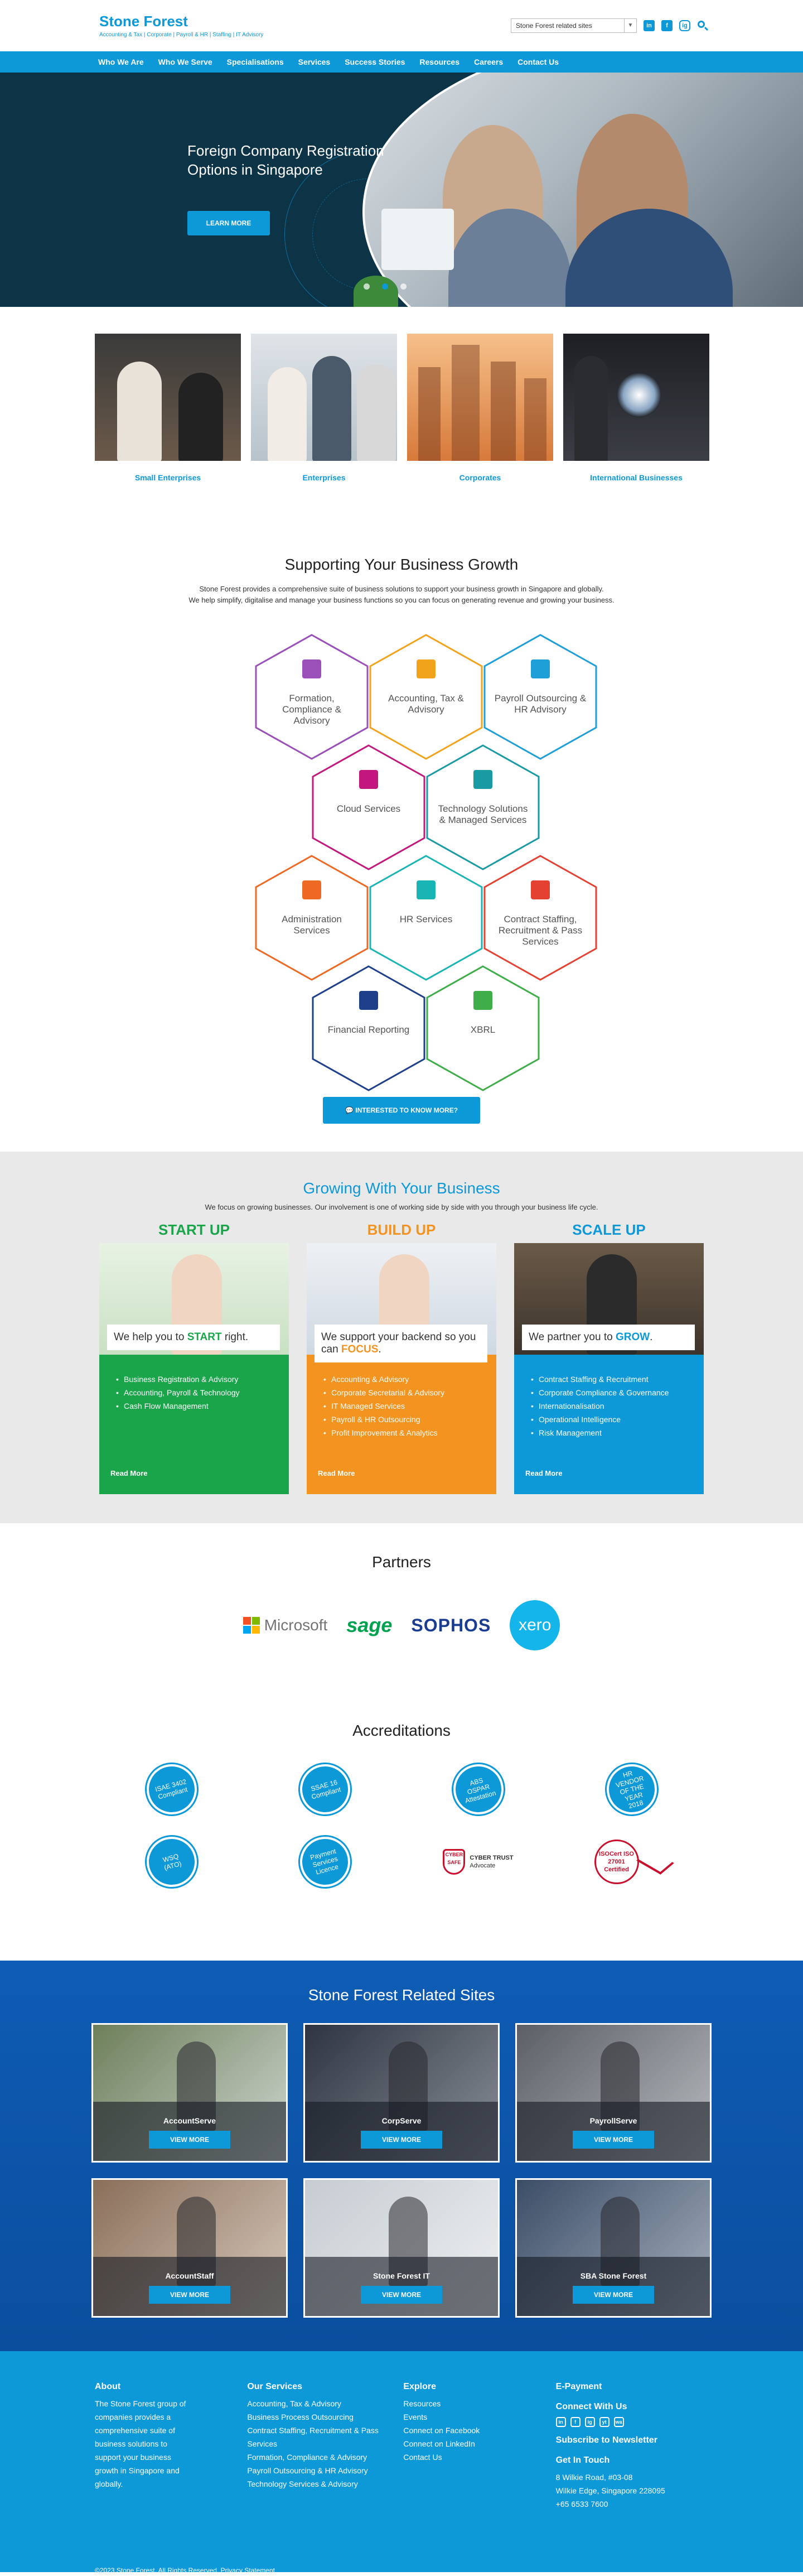  What do you see at coordinates (439, 62) in the screenshot?
I see `nav-item-resources: Resources` at bounding box center [439, 62].